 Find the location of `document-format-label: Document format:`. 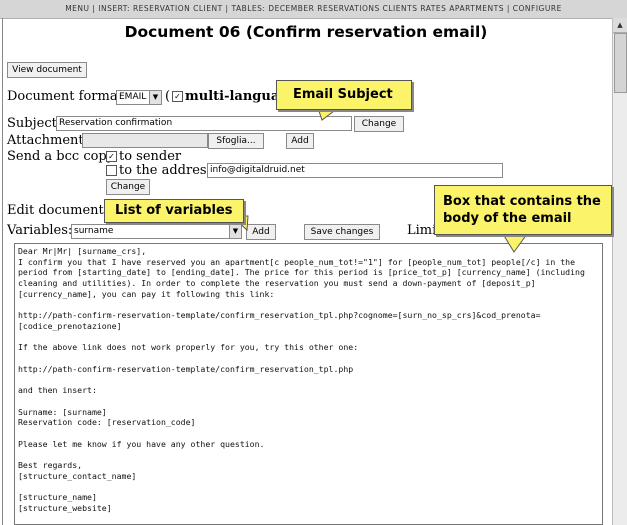

document-format-label: Document format: is located at coordinates (67, 96).